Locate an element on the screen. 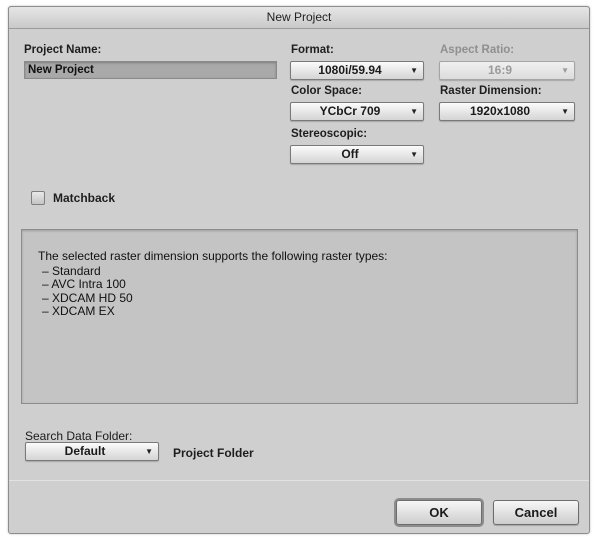 The image size is (595, 537). search-data-folder-popup: Default ▼ is located at coordinates (92, 451).